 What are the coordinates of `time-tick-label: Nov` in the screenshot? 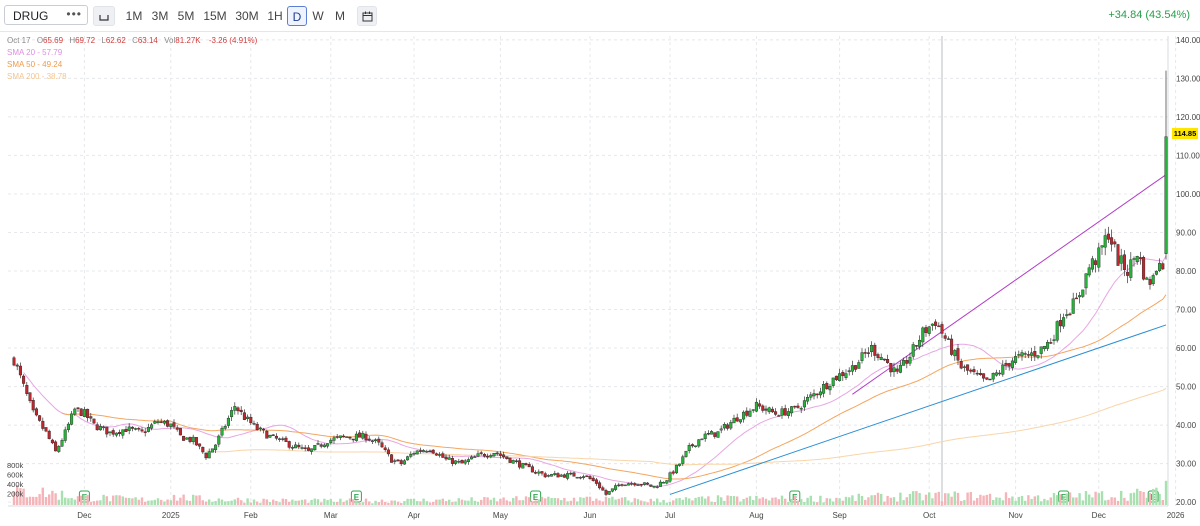 It's located at (1015, 515).